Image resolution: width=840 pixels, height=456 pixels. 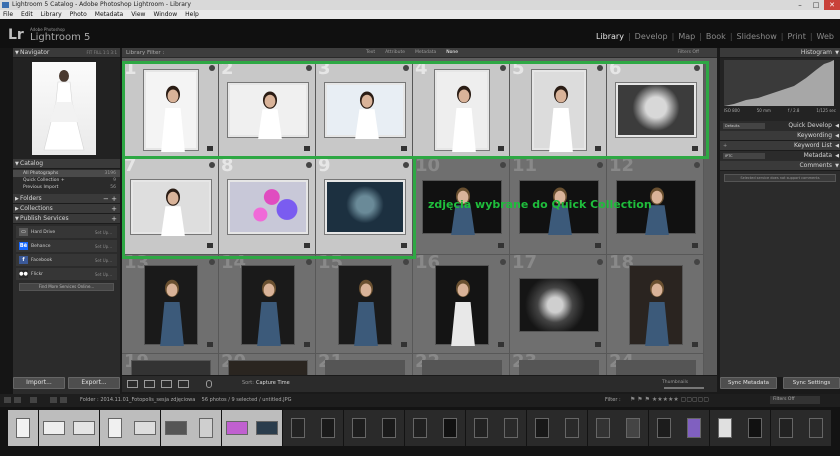 I want to click on folders-header: ▶ Folders − +, so click(x=66, y=199).